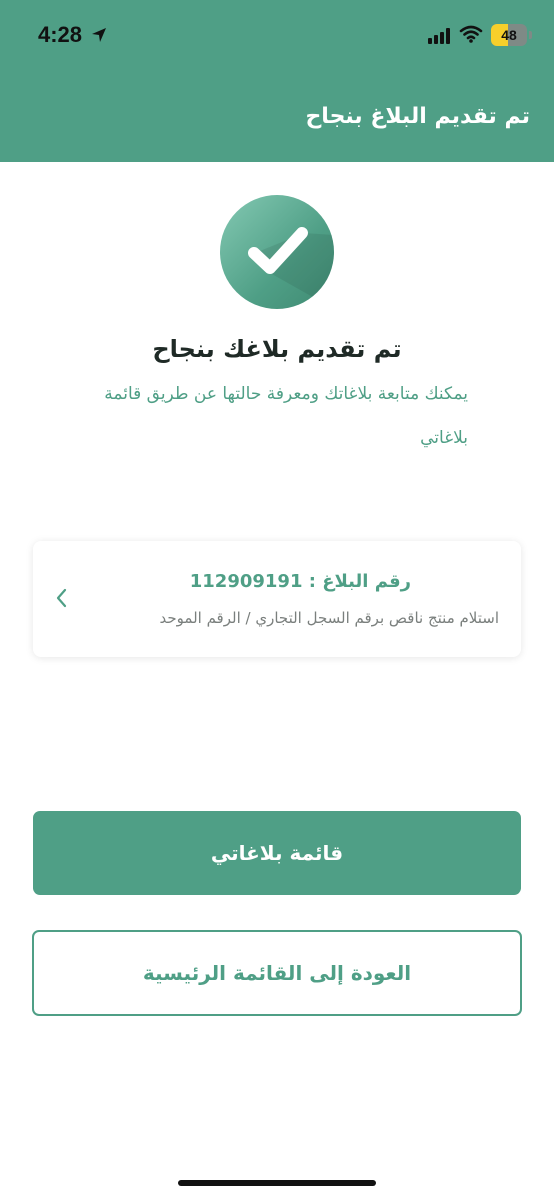  I want to click on check-icon, so click(291, 268).